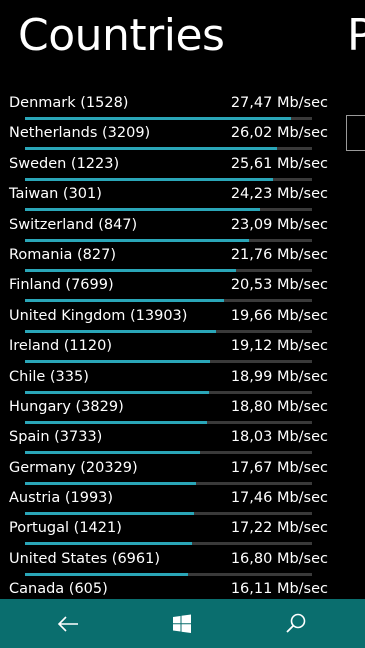  What do you see at coordinates (121, 35) in the screenshot?
I see `page-title: Countries` at bounding box center [121, 35].